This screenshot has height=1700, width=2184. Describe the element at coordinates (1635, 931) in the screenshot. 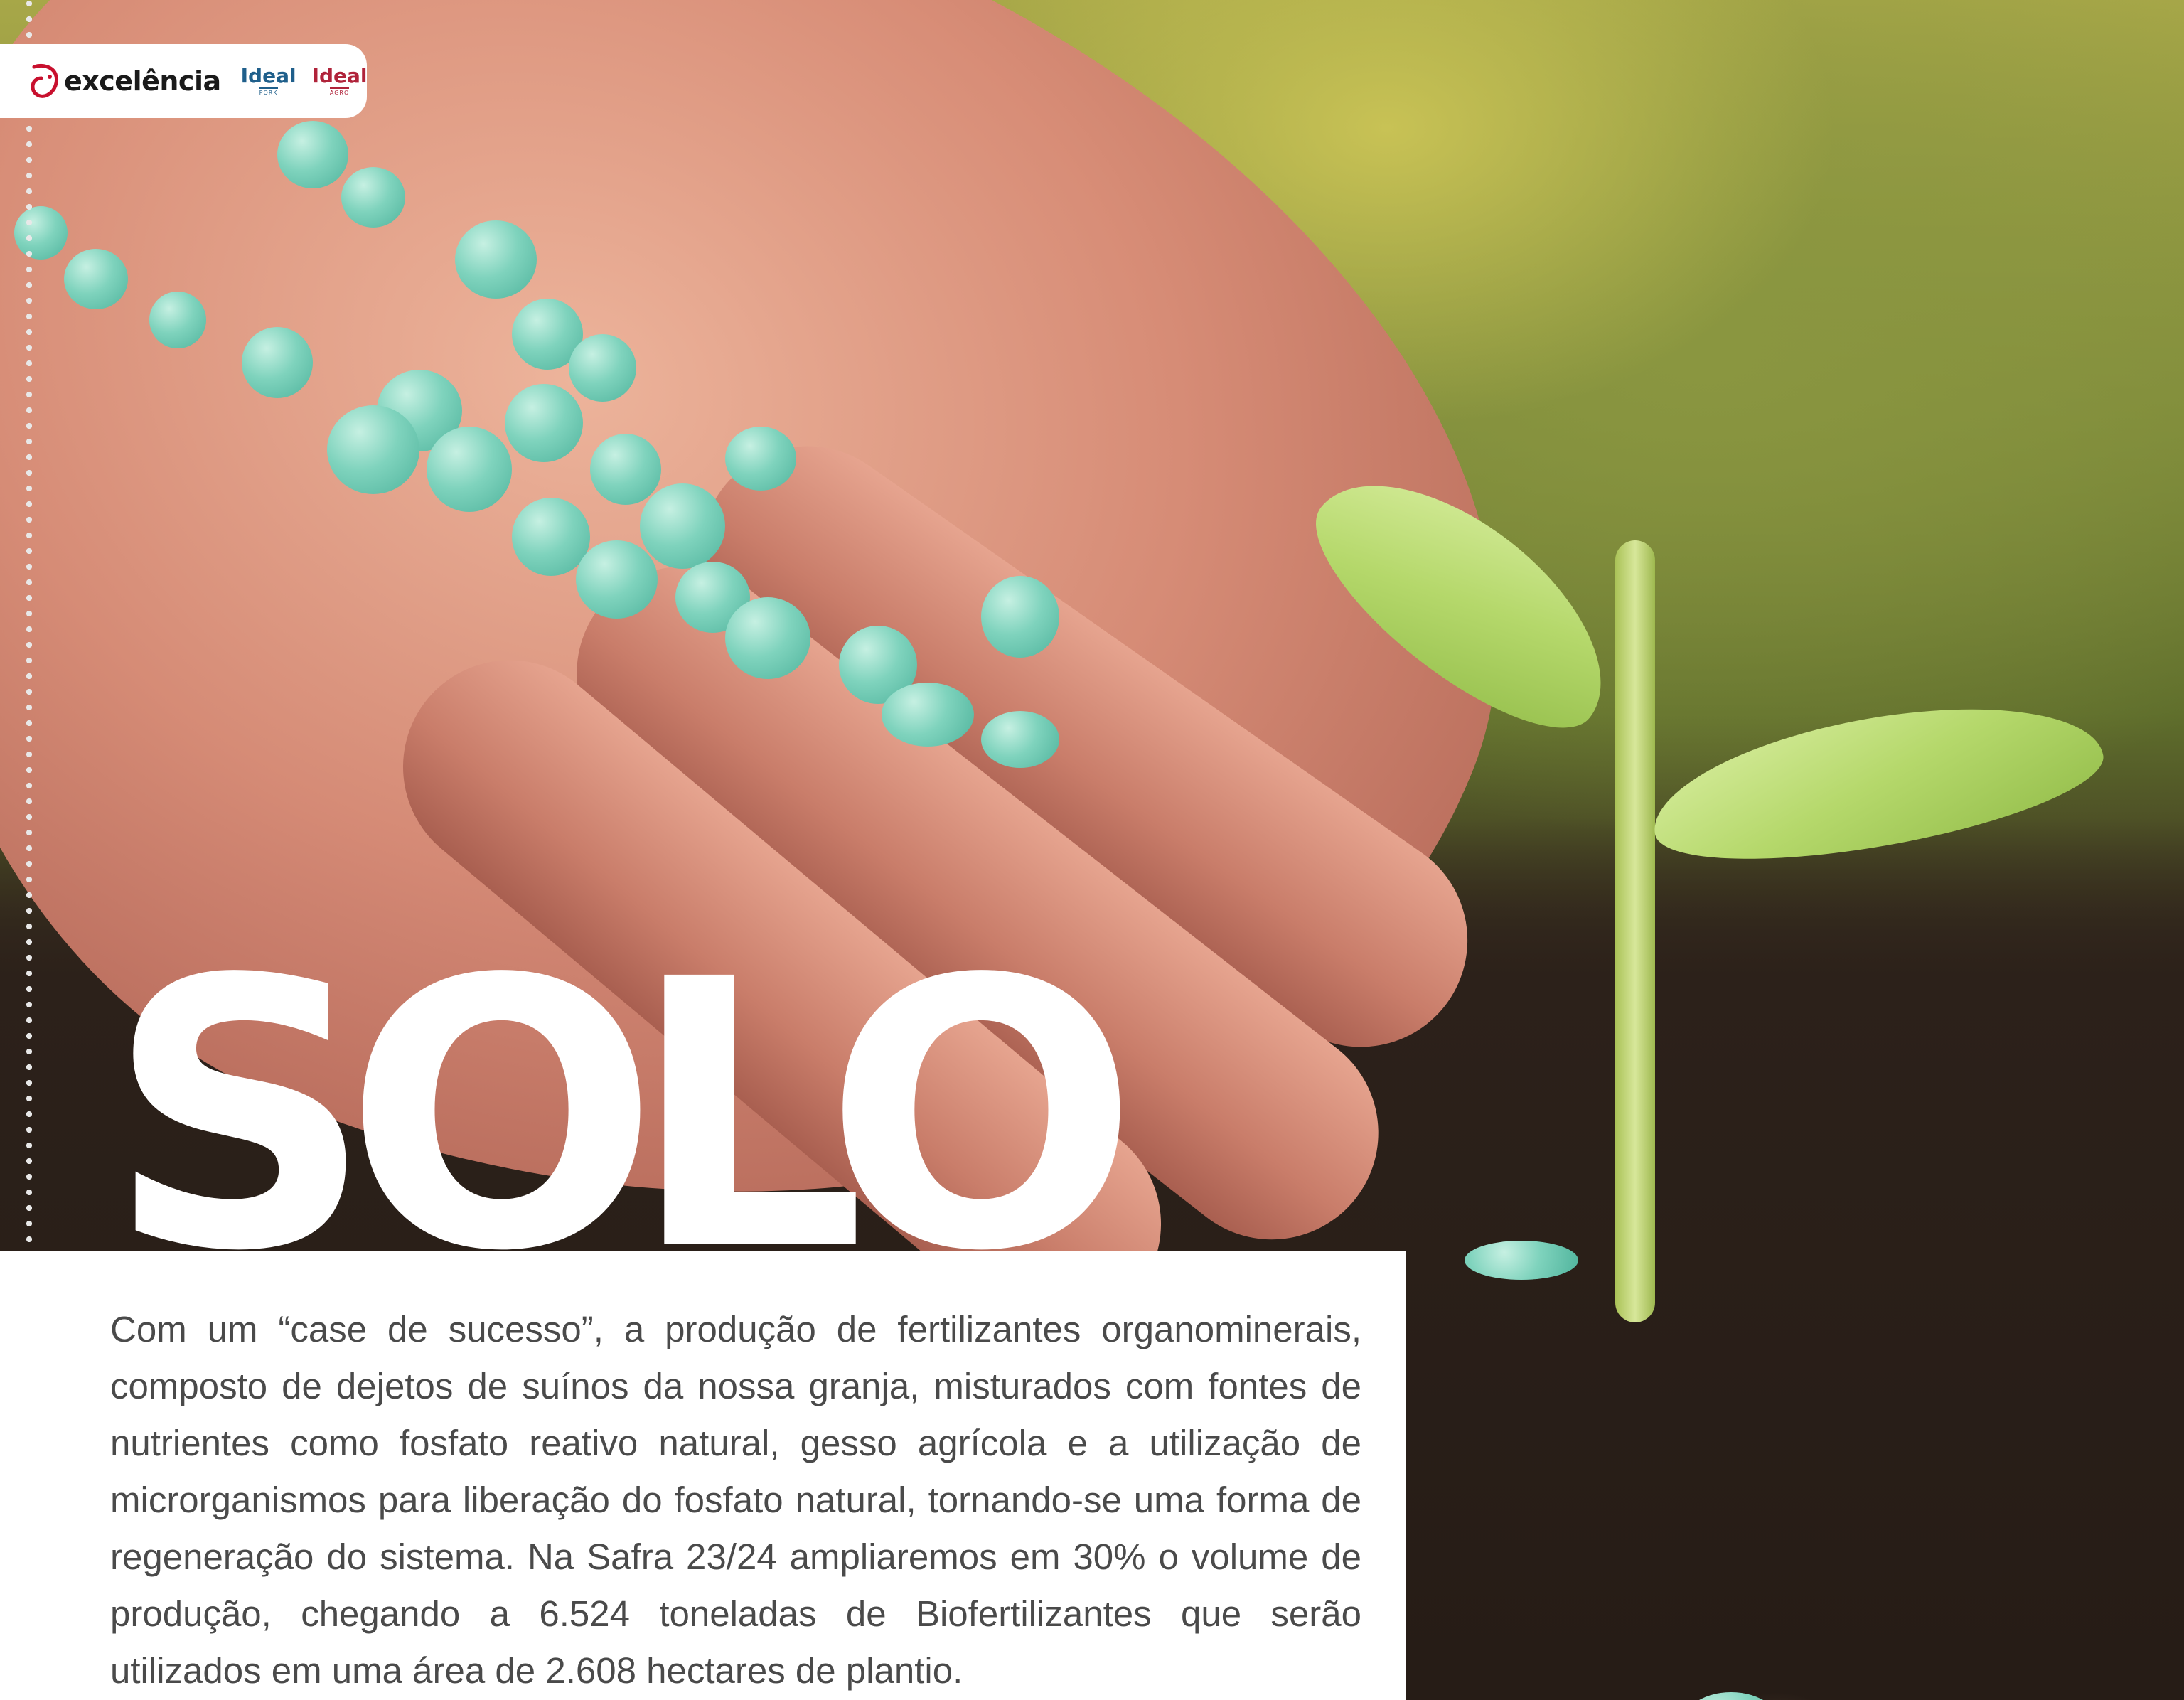

I see `seedling-stem` at that location.